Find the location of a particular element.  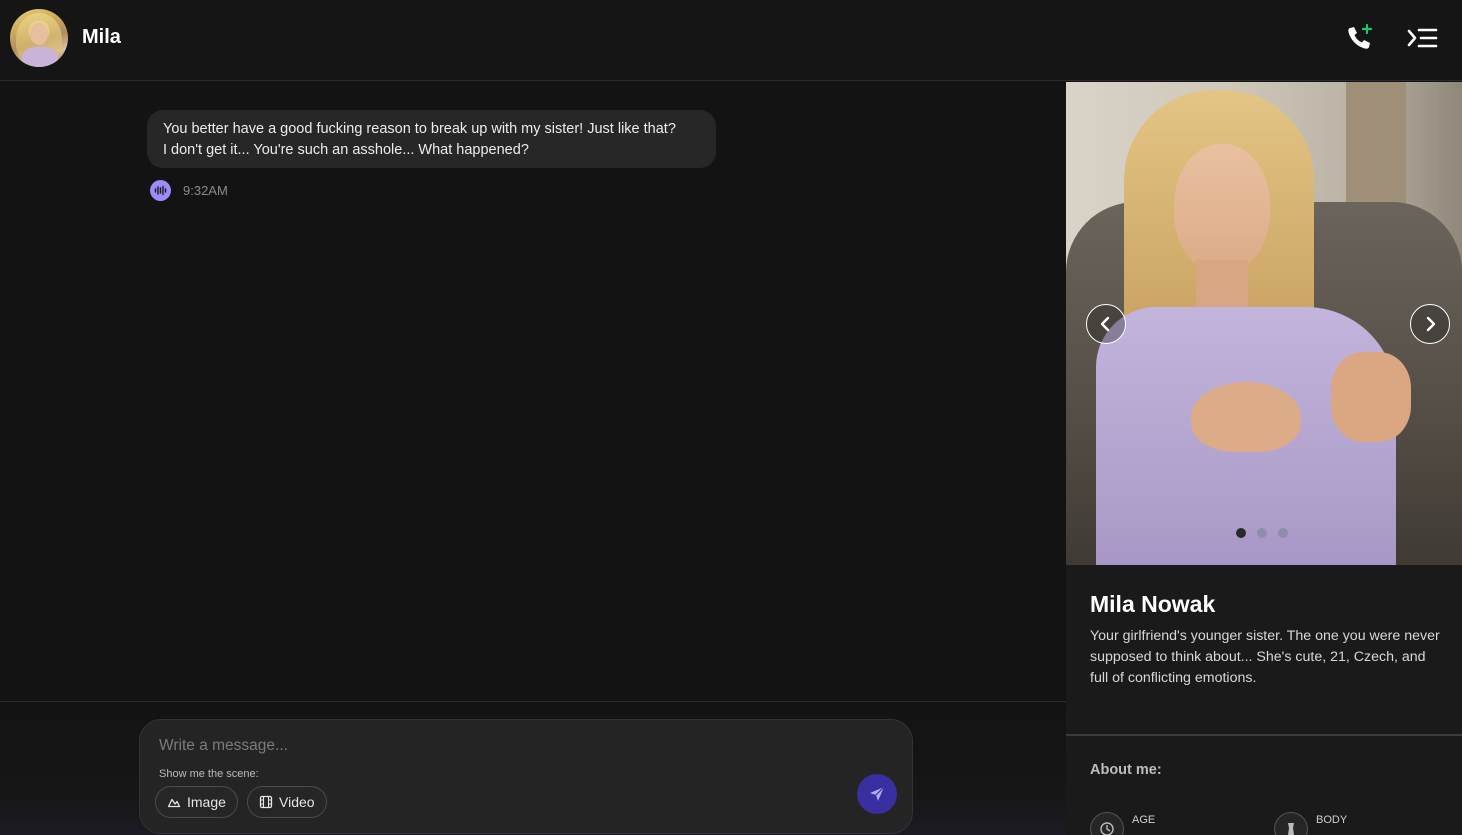

phone-plus-icon is located at coordinates (1360, 36).